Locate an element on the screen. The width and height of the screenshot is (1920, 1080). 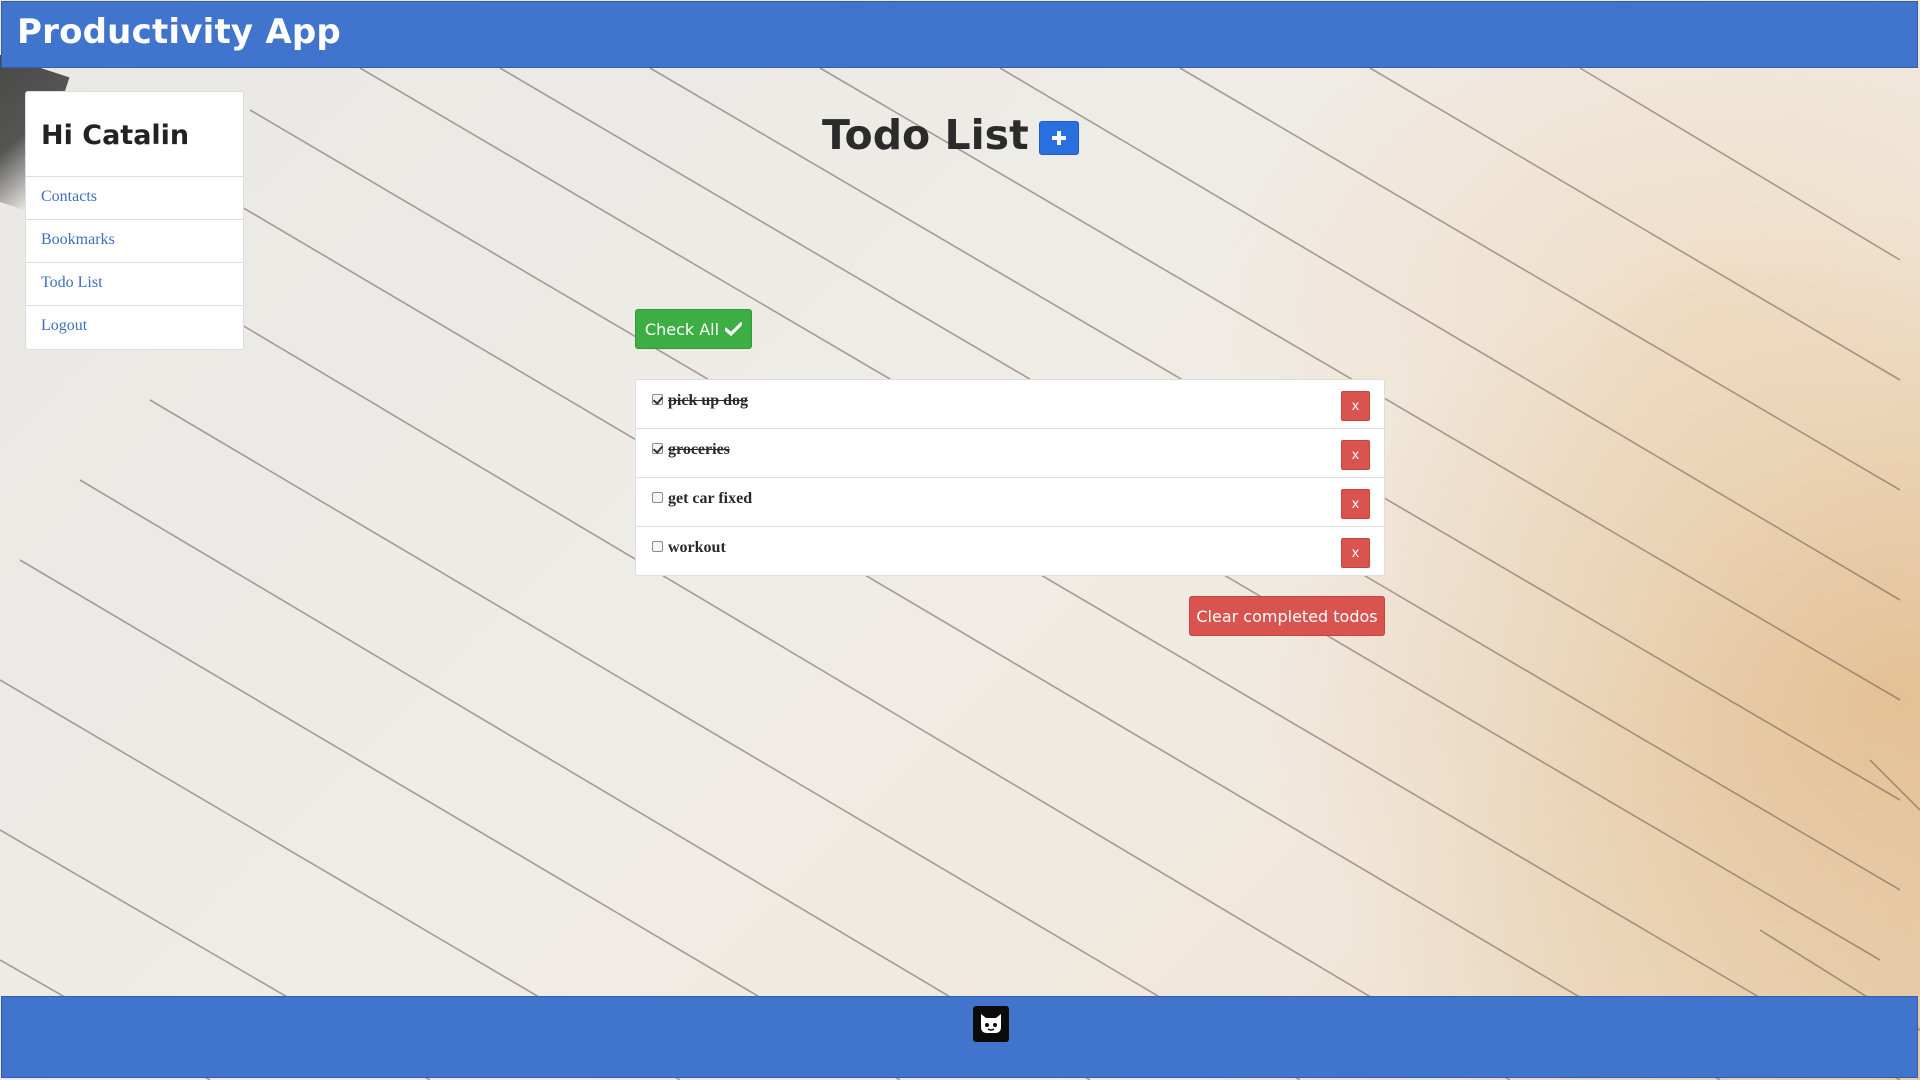
todo-text: groceries is located at coordinates (699, 450).